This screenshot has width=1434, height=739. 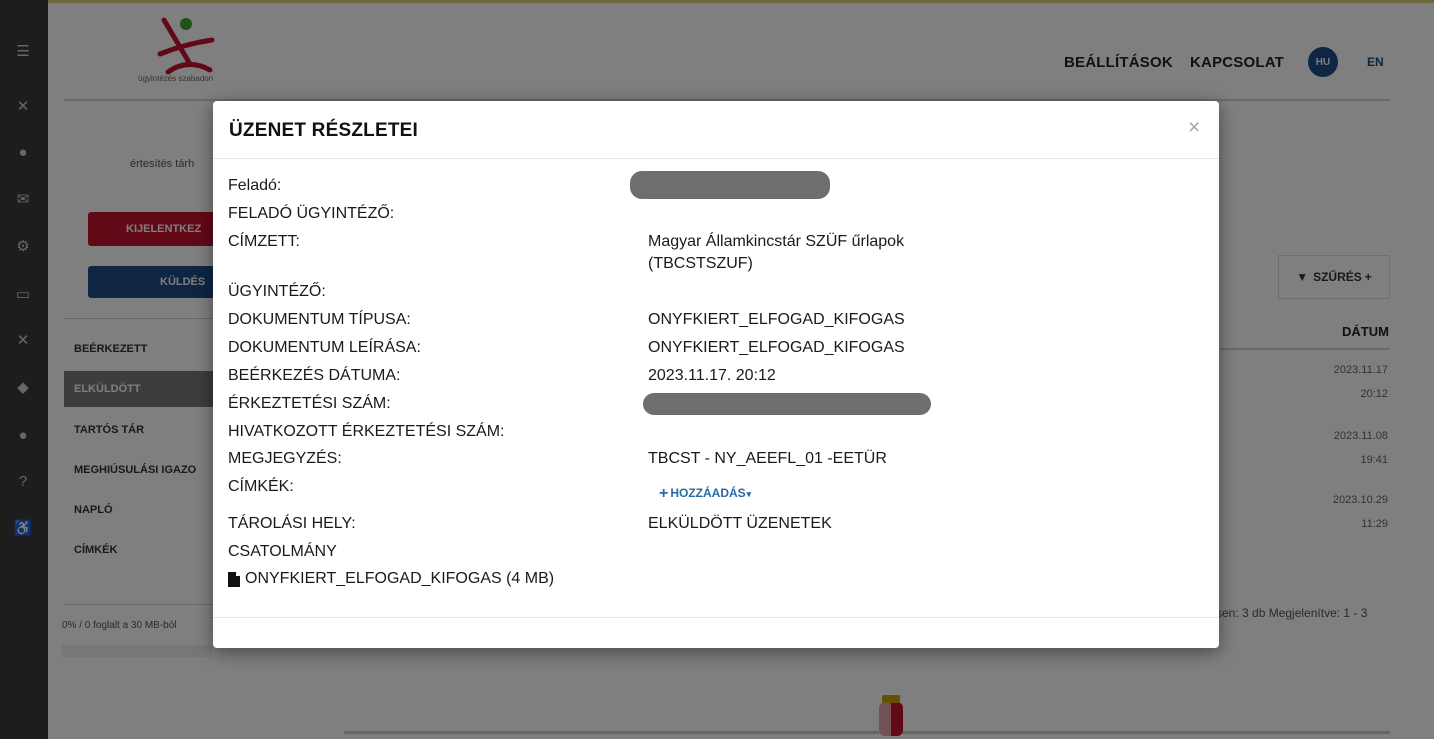 I want to click on file-icon, so click(x=234, y=579).